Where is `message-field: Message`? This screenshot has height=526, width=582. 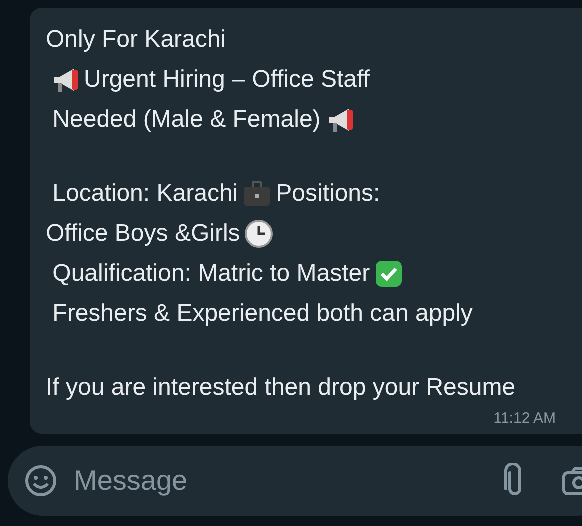
message-field: Message is located at coordinates (295, 481).